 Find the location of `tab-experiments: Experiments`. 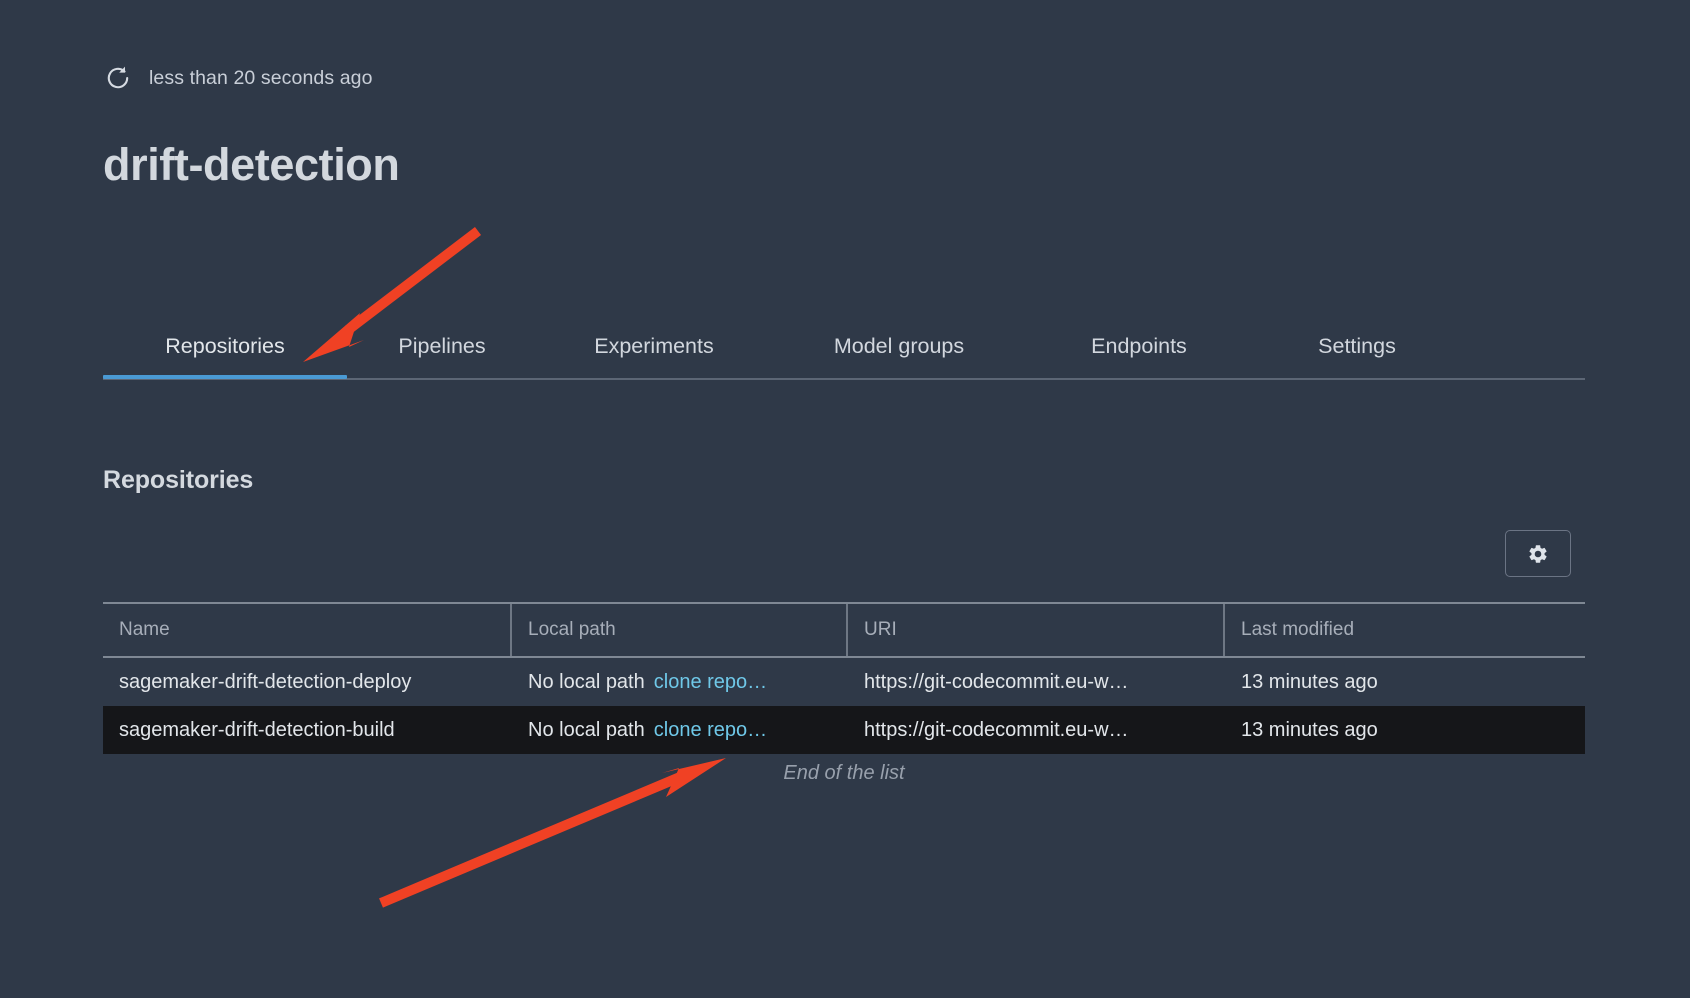

tab-experiments: Experiments is located at coordinates (654, 347).